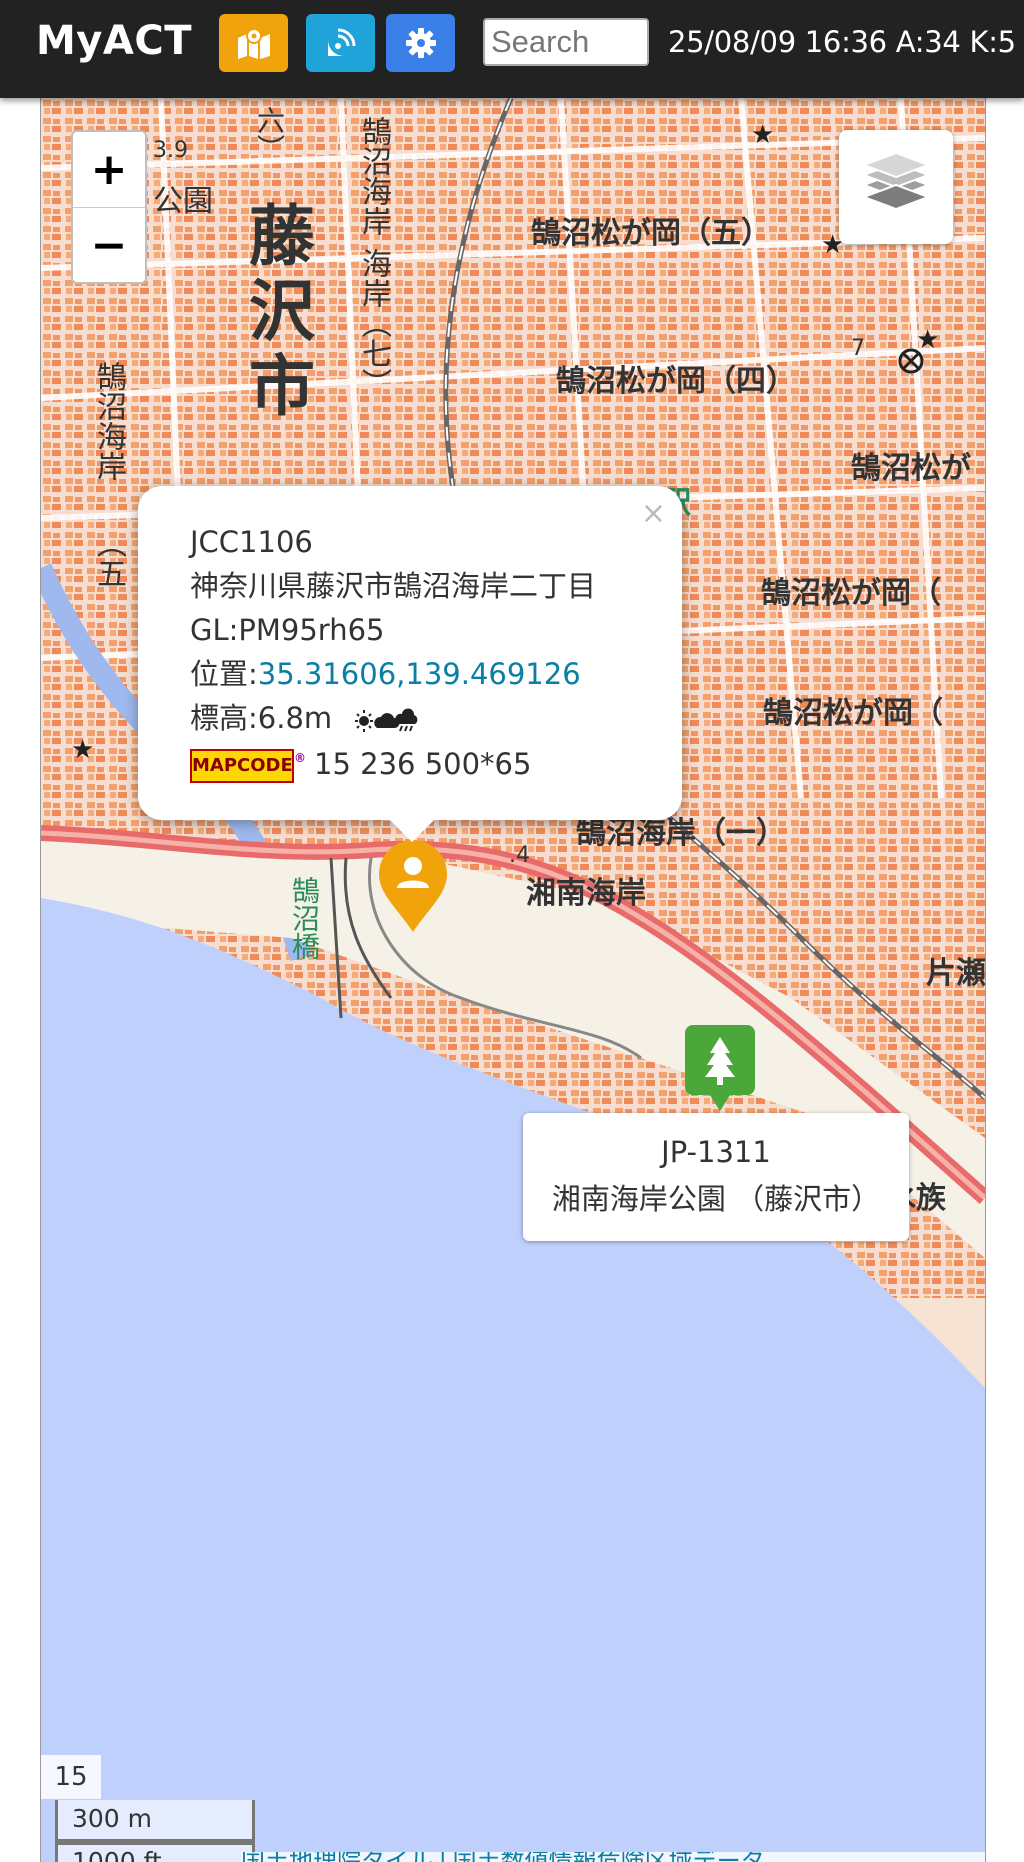  Describe the element at coordinates (287, 630) in the screenshot. I see `popup-grid: GL:PM95rh65` at that location.